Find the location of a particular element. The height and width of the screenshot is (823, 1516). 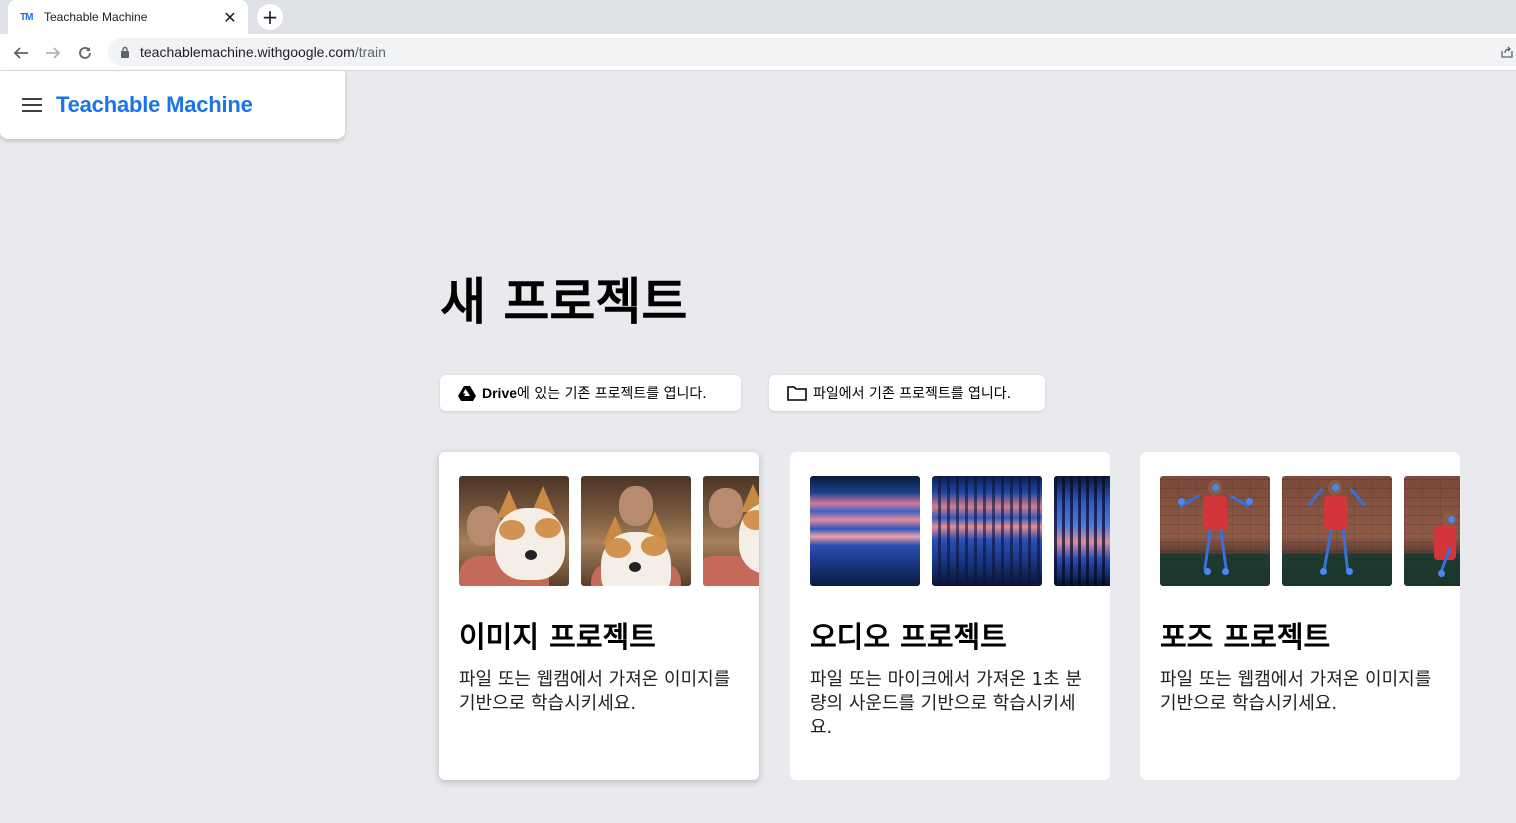

app-header: Teachable Machine is located at coordinates (172, 105).